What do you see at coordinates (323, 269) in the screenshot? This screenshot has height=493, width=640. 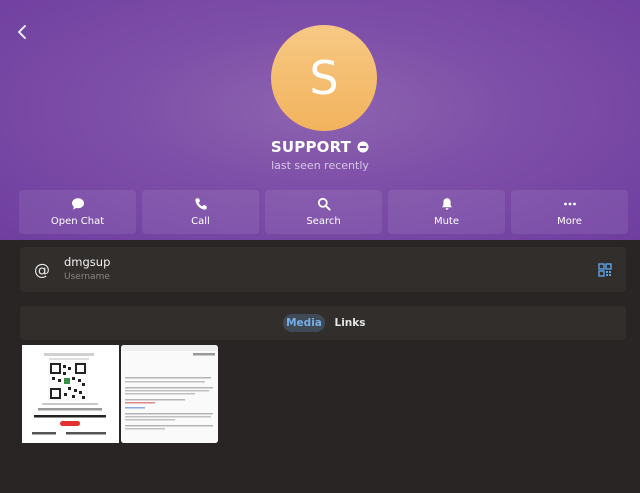 I see `username-row: @ dmgsup Username` at bounding box center [323, 269].